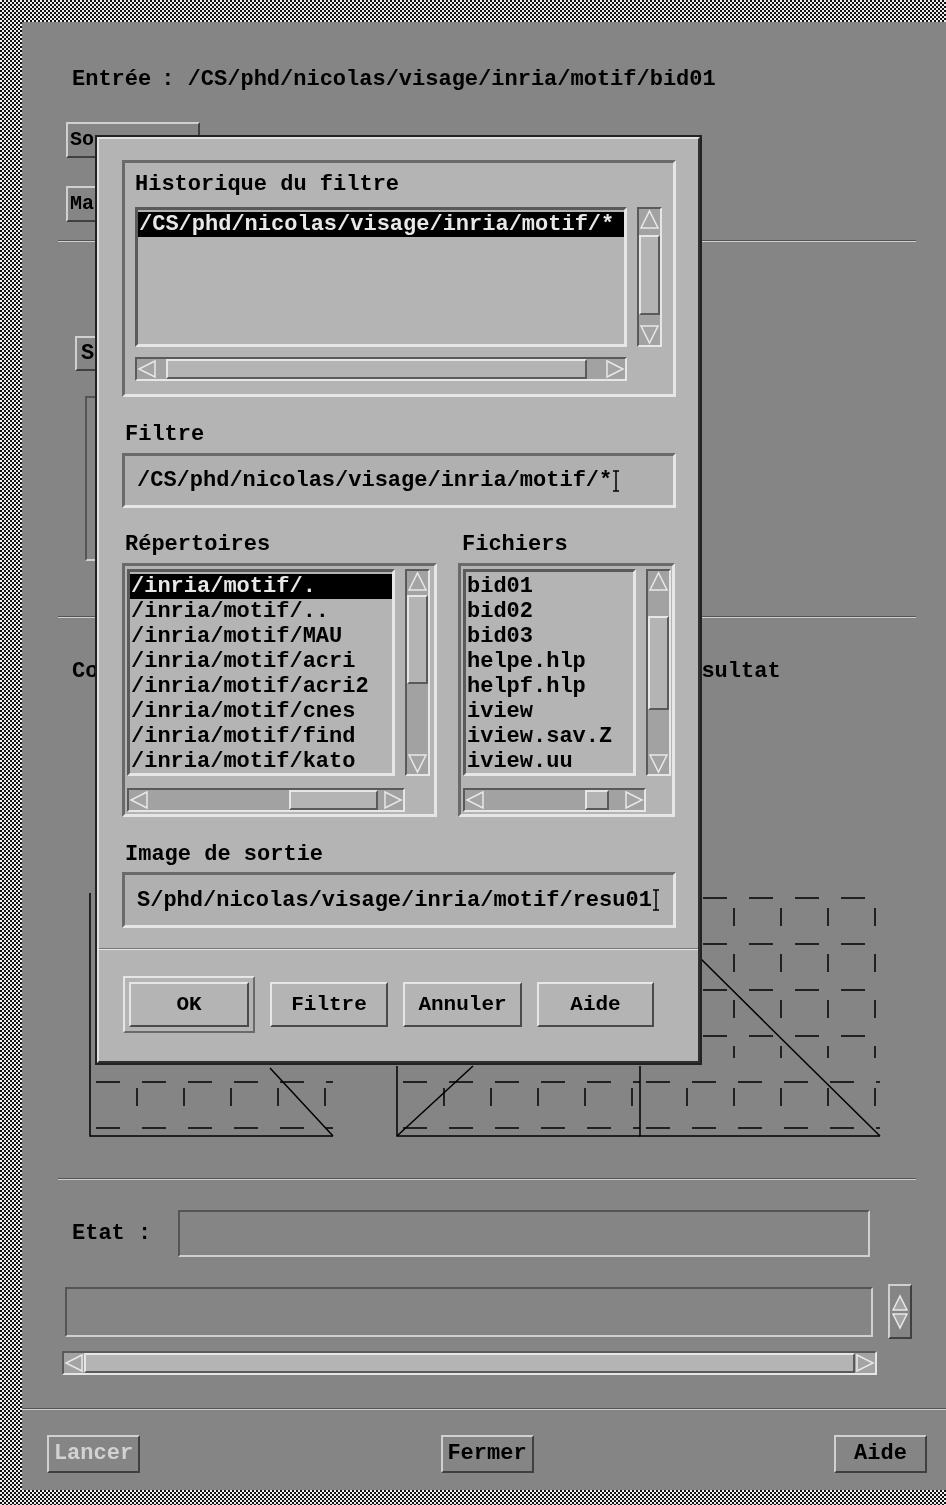  I want to click on section-label: sultat, so click(741, 671).